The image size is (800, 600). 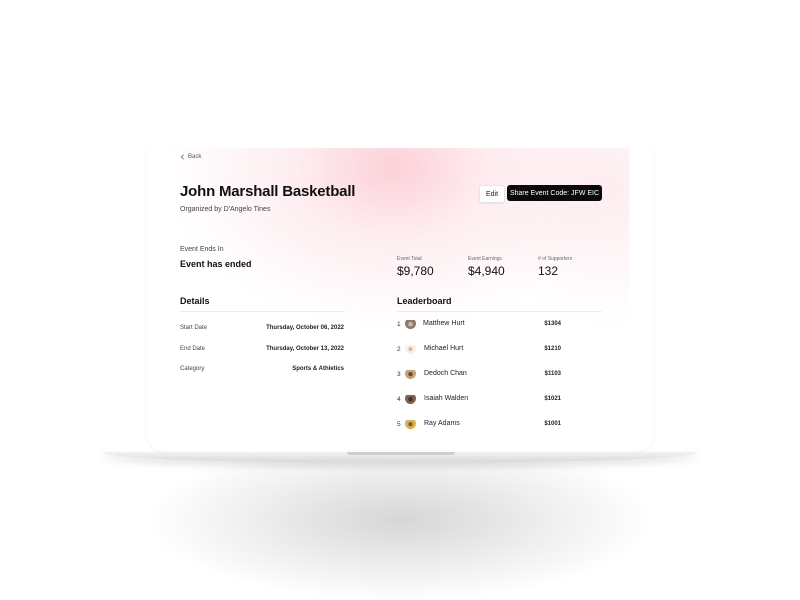 I want to click on details-divider, so click(x=262, y=311).